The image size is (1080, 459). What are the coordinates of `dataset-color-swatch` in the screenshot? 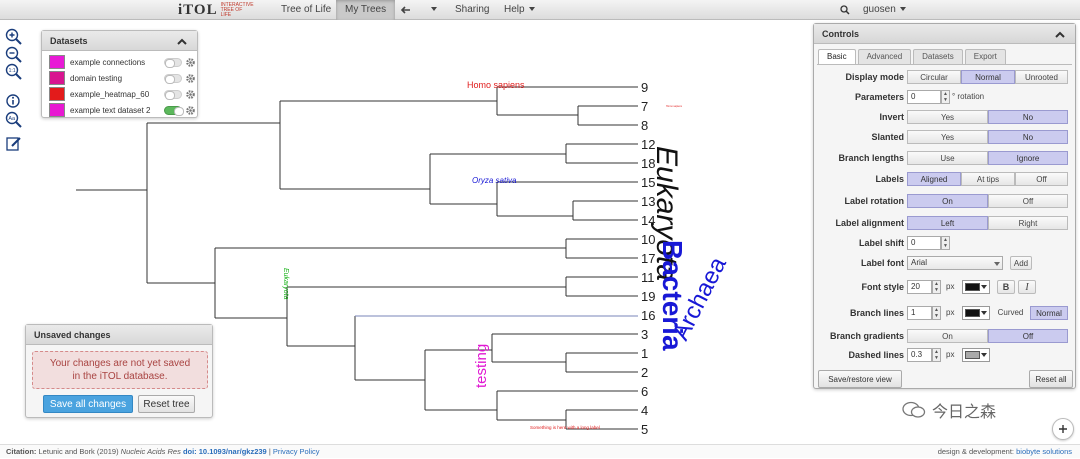 It's located at (57, 62).